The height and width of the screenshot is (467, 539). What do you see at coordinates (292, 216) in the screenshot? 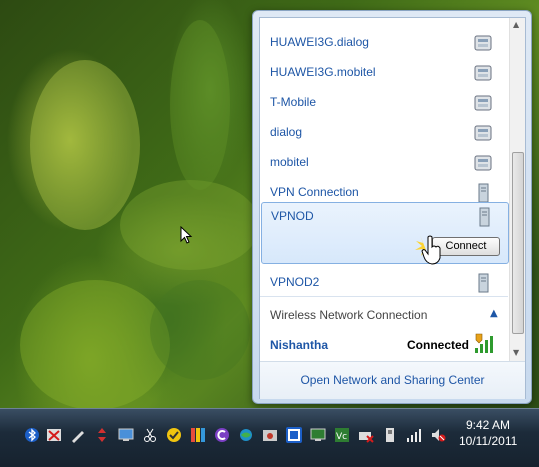
I see `network-item-label: VPNOD` at bounding box center [292, 216].